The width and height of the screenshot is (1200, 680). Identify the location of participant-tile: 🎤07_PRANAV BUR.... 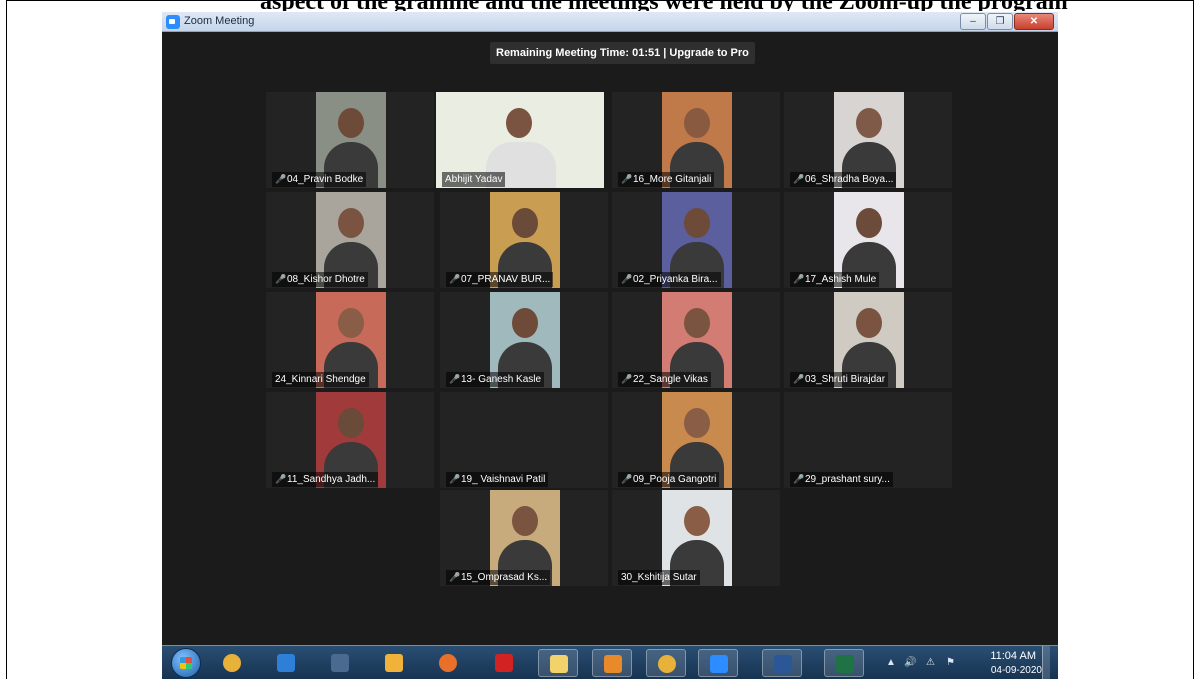
(524, 240).